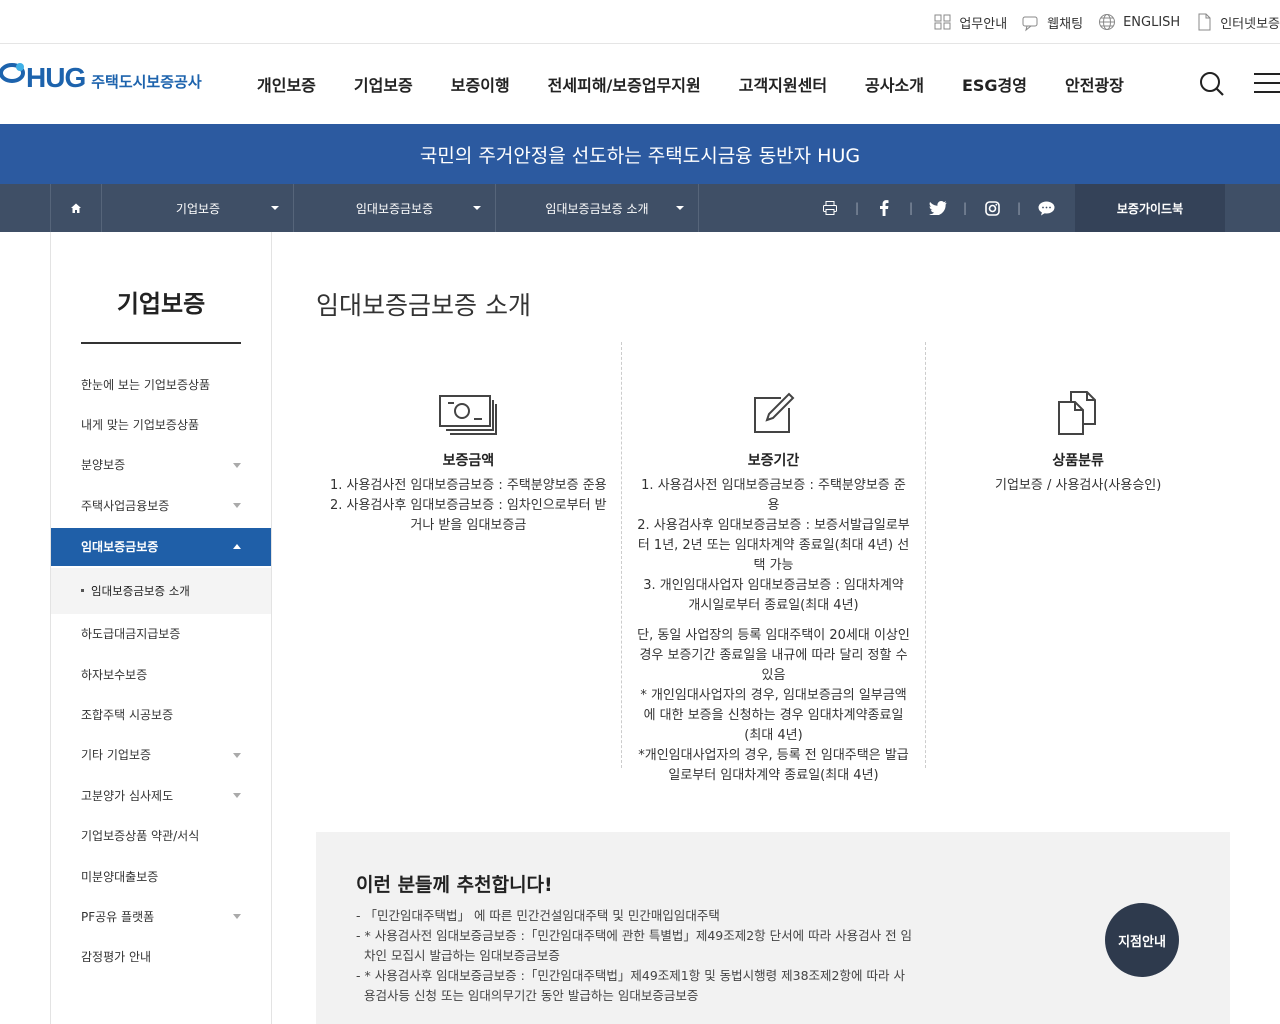 Image resolution: width=1280 pixels, height=1024 pixels. Describe the element at coordinates (468, 415) in the screenshot. I see `money-icon` at that location.